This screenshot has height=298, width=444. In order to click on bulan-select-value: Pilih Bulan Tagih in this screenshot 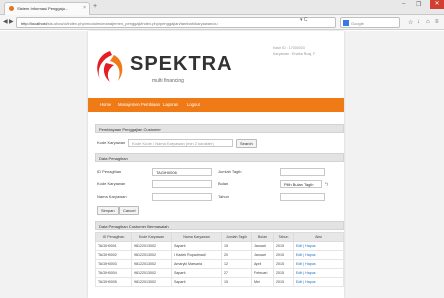, I will do `click(299, 184)`.